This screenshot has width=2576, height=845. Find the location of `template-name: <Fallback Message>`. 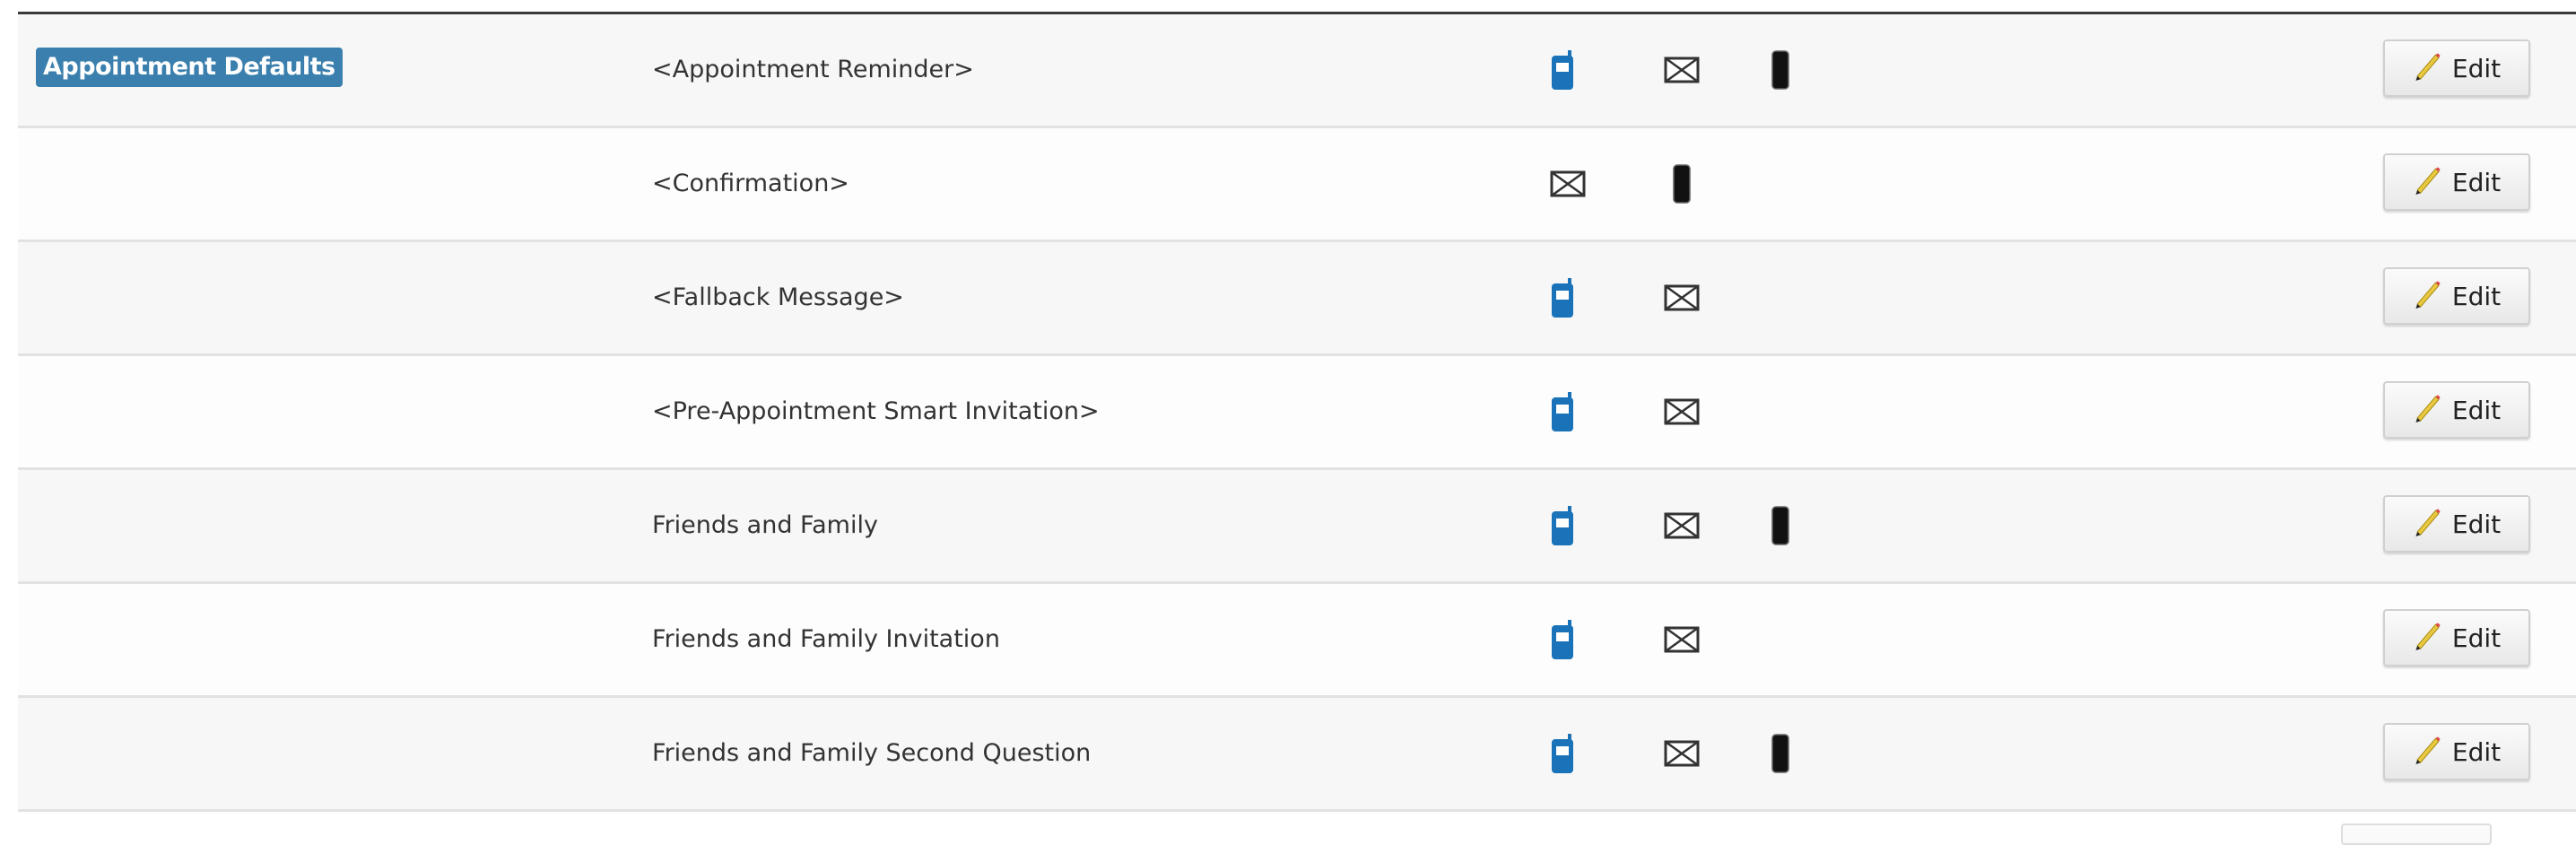

template-name: <Fallback Message> is located at coordinates (778, 297).